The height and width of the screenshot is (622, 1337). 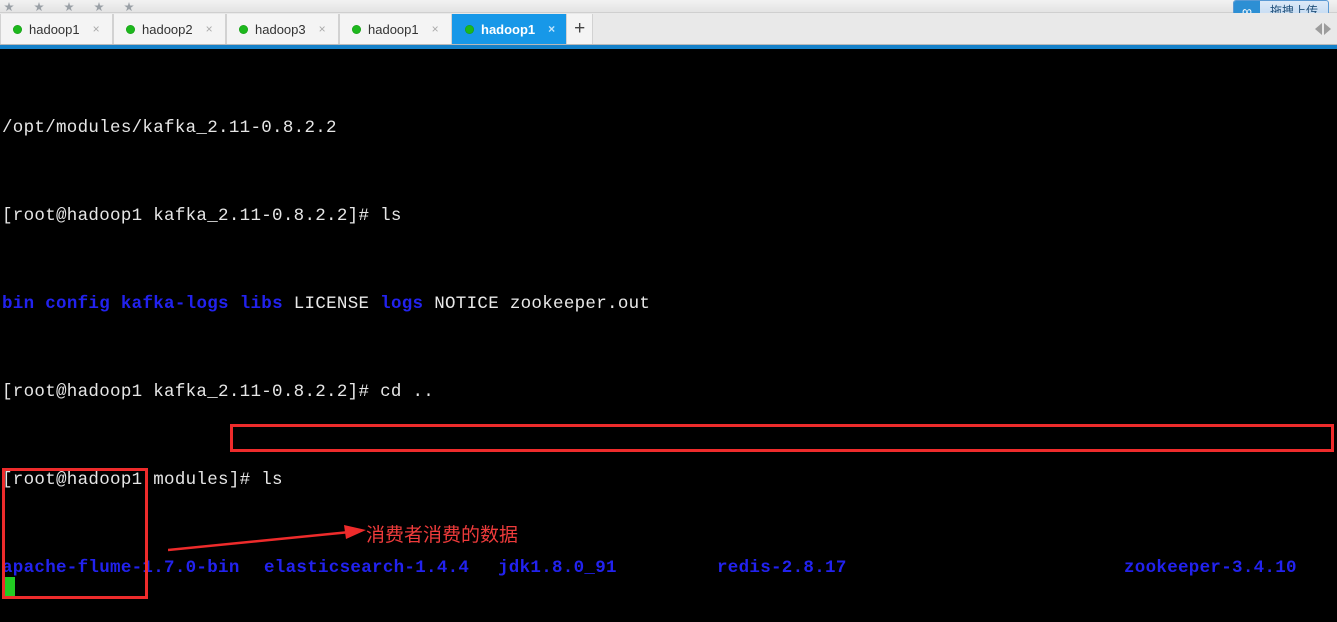 I want to click on file-license: LICENSE, so click(x=331, y=304).